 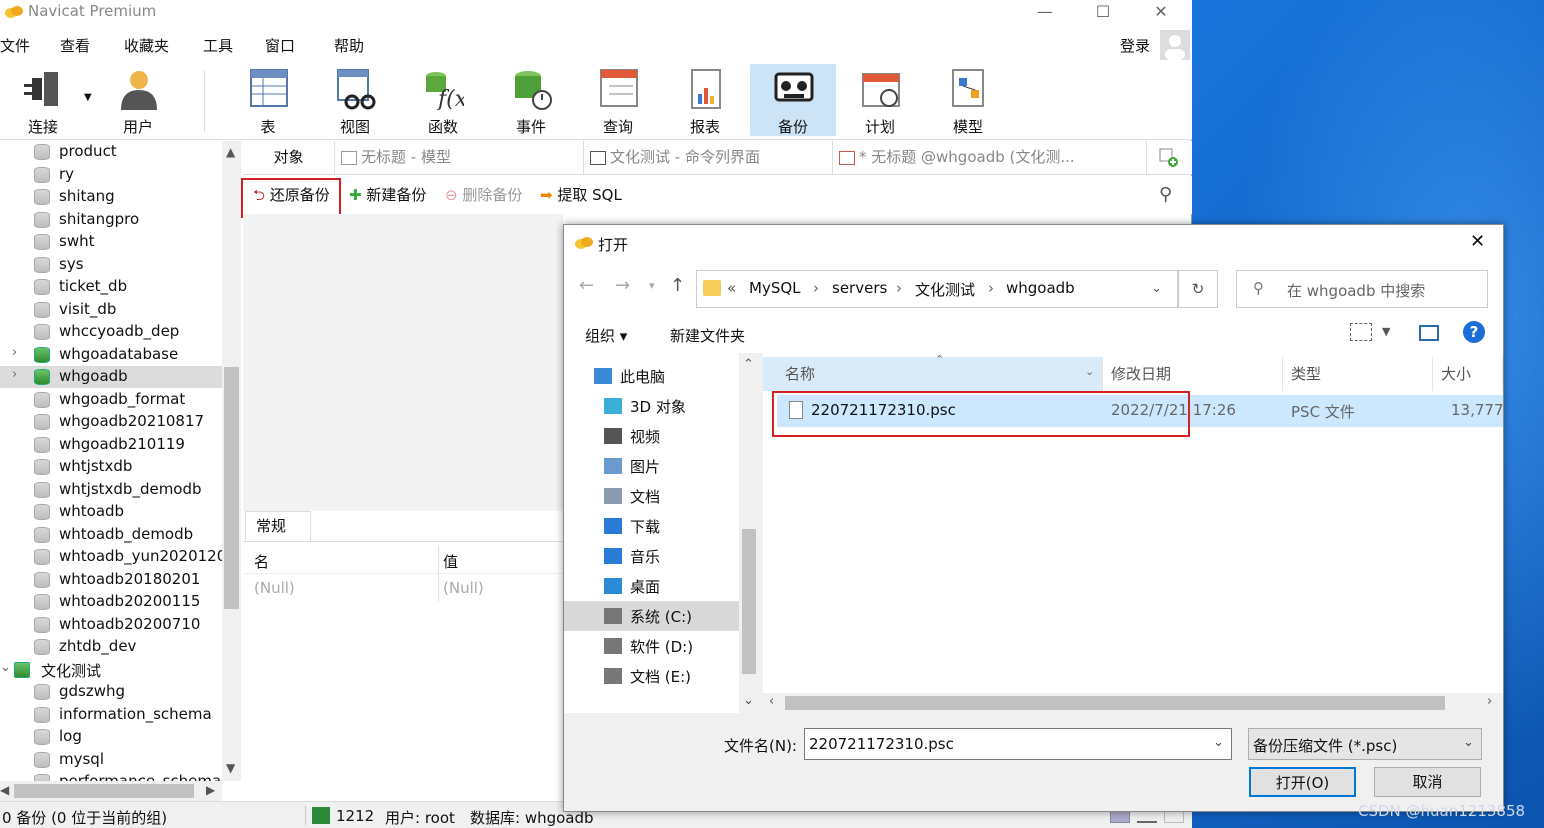 What do you see at coordinates (859, 288) in the screenshot?
I see `path-segment-servers: servers` at bounding box center [859, 288].